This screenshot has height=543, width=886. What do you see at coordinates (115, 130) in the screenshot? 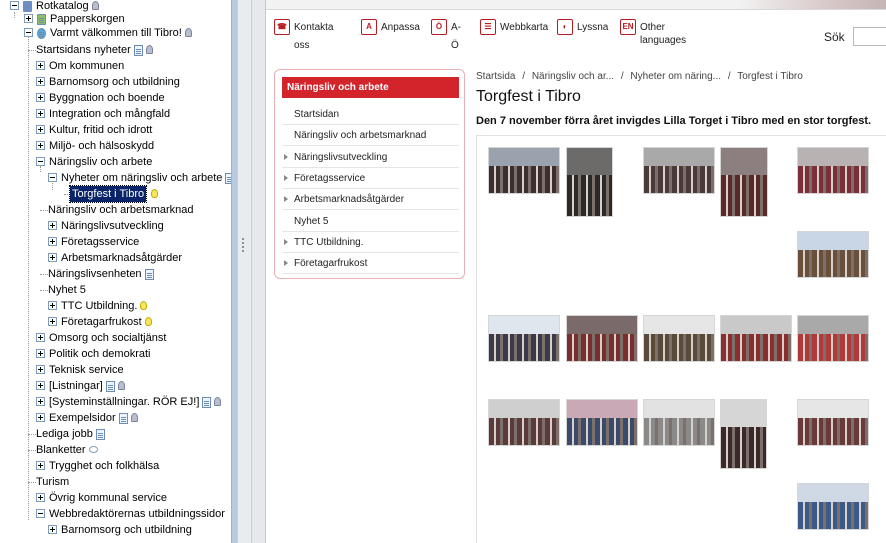
I see `tree-node-kultur-fritid-och-idrott: Kultur, fritid och idrott` at bounding box center [115, 130].